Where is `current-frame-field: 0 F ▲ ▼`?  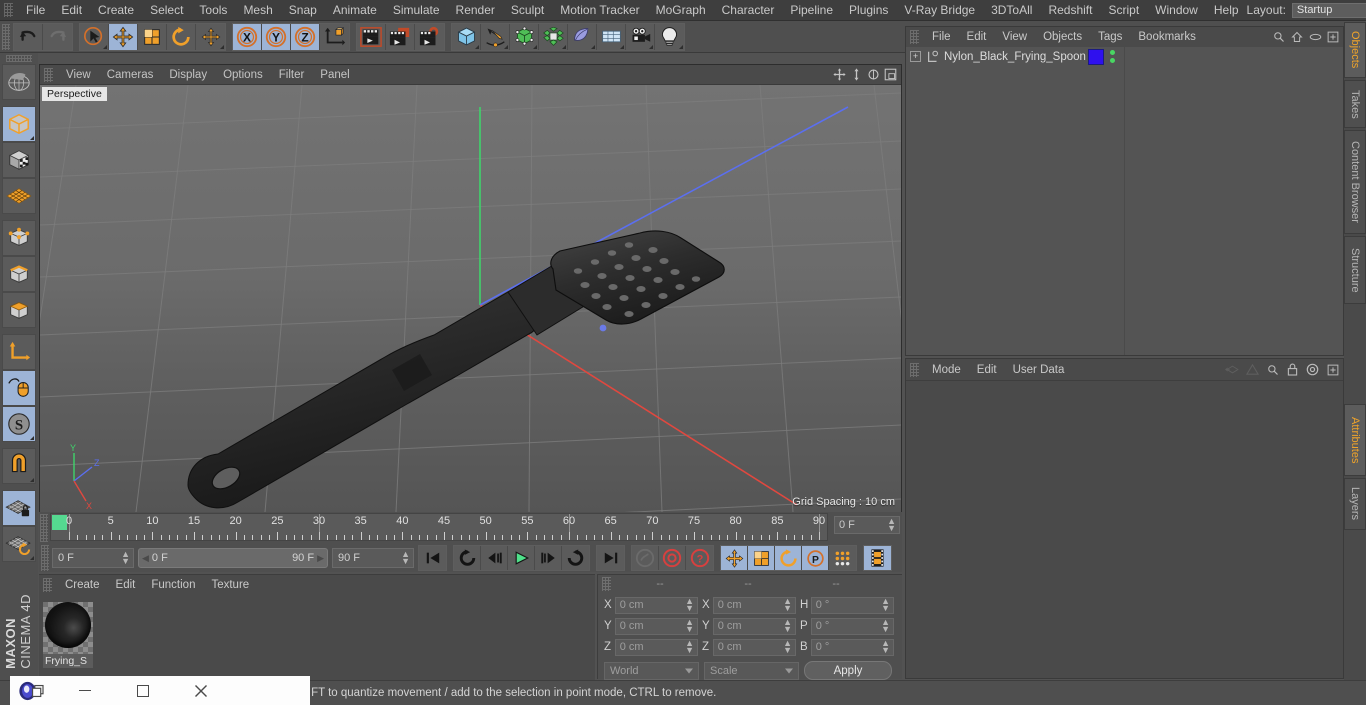
current-frame-field: 0 F ▲ ▼ is located at coordinates (93, 558).